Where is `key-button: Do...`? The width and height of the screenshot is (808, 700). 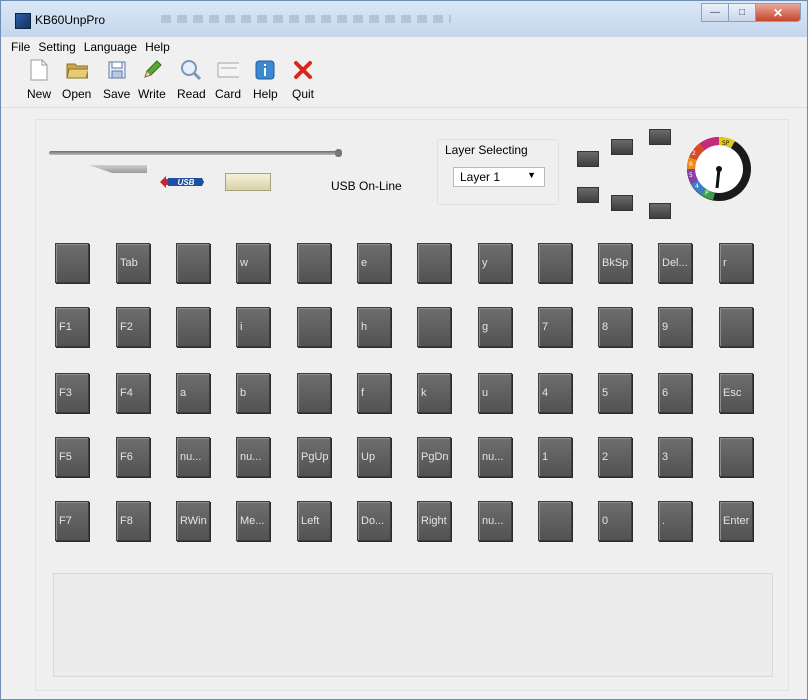
key-button: Do... is located at coordinates (374, 521).